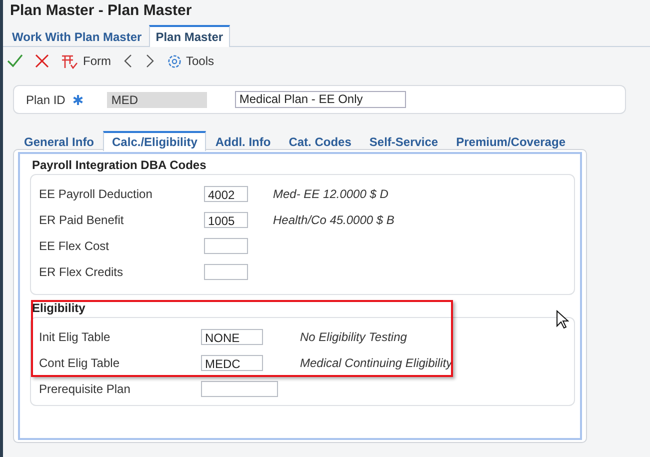  Describe the element at coordinates (75, 337) in the screenshot. I see `field-label: Init Elig Table` at that location.